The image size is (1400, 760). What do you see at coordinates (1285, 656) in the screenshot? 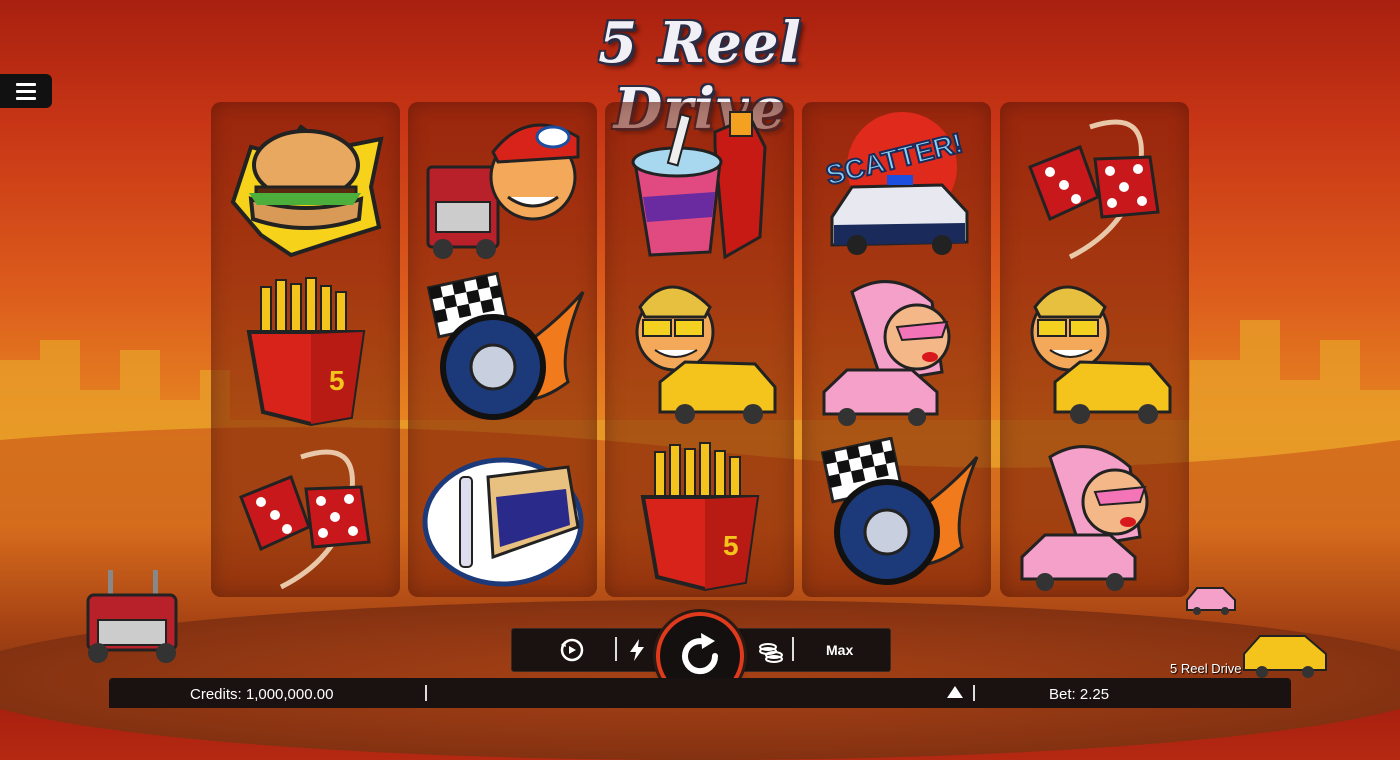
I see `taxi-car-decoration-icon` at bounding box center [1285, 656].